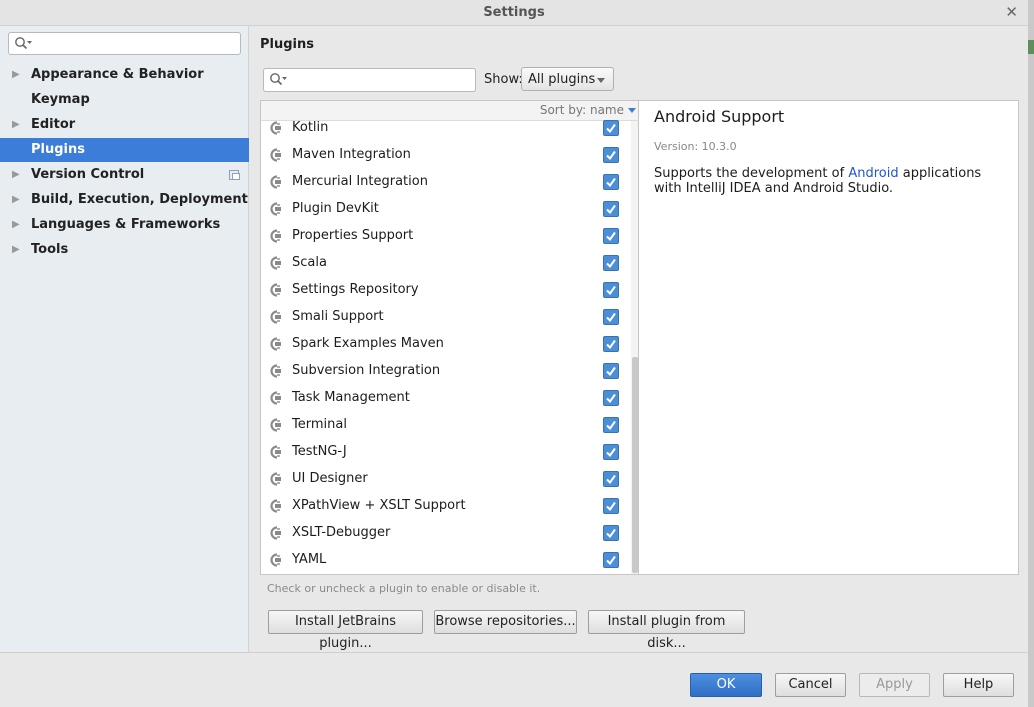  Describe the element at coordinates (124, 250) in the screenshot. I see `sidebar-item: ▶ Tools` at that location.